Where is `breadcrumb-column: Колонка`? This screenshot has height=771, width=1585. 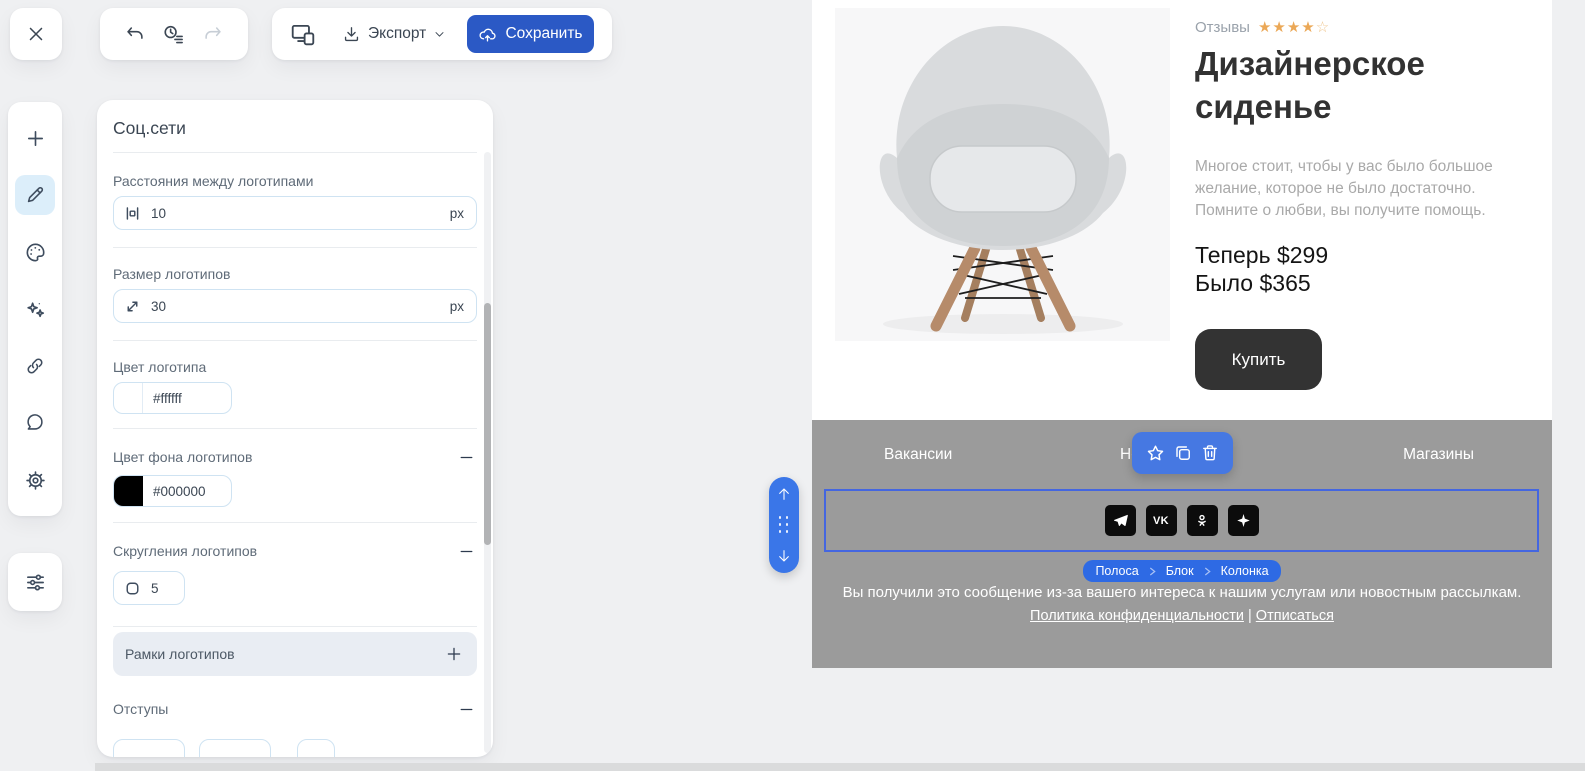 breadcrumb-column: Колонка is located at coordinates (1245, 571).